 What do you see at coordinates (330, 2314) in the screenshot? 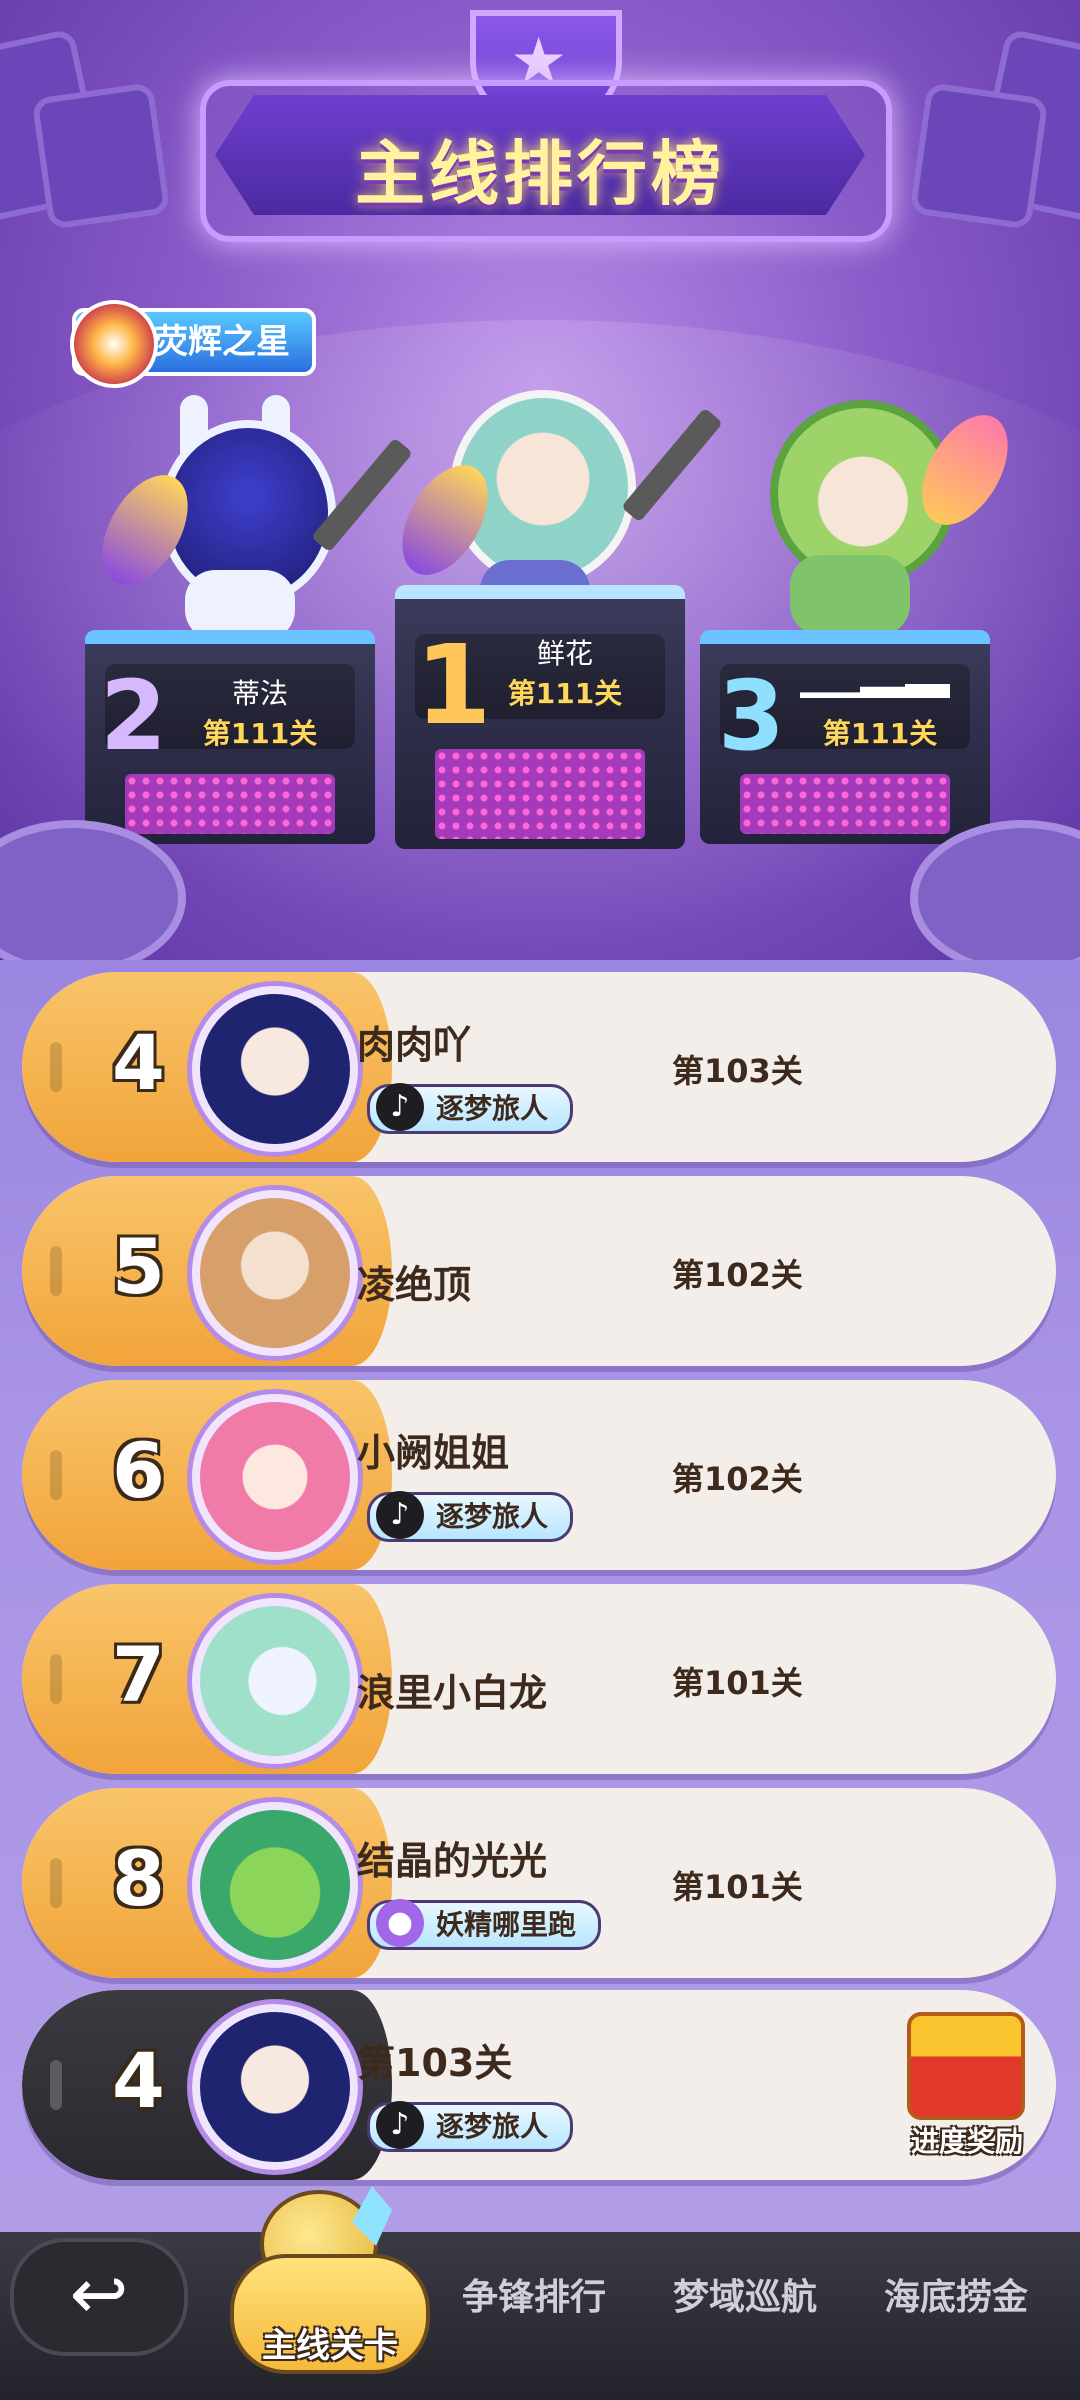
I see `tab-main-stage: 主线关卡` at bounding box center [330, 2314].